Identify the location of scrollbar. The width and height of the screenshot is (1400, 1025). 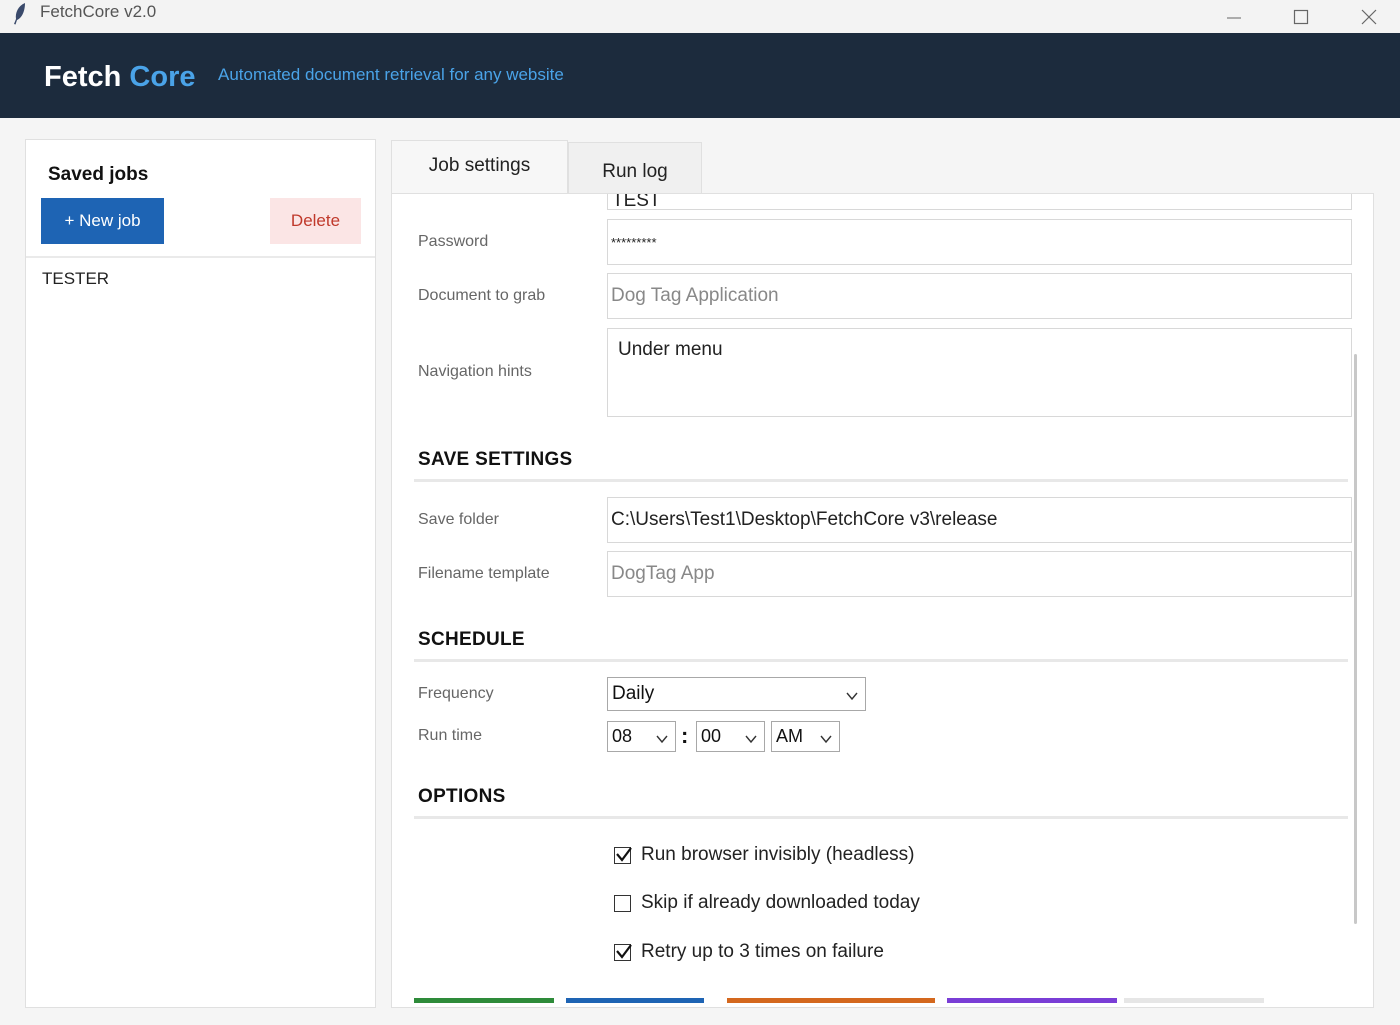
(1355, 639).